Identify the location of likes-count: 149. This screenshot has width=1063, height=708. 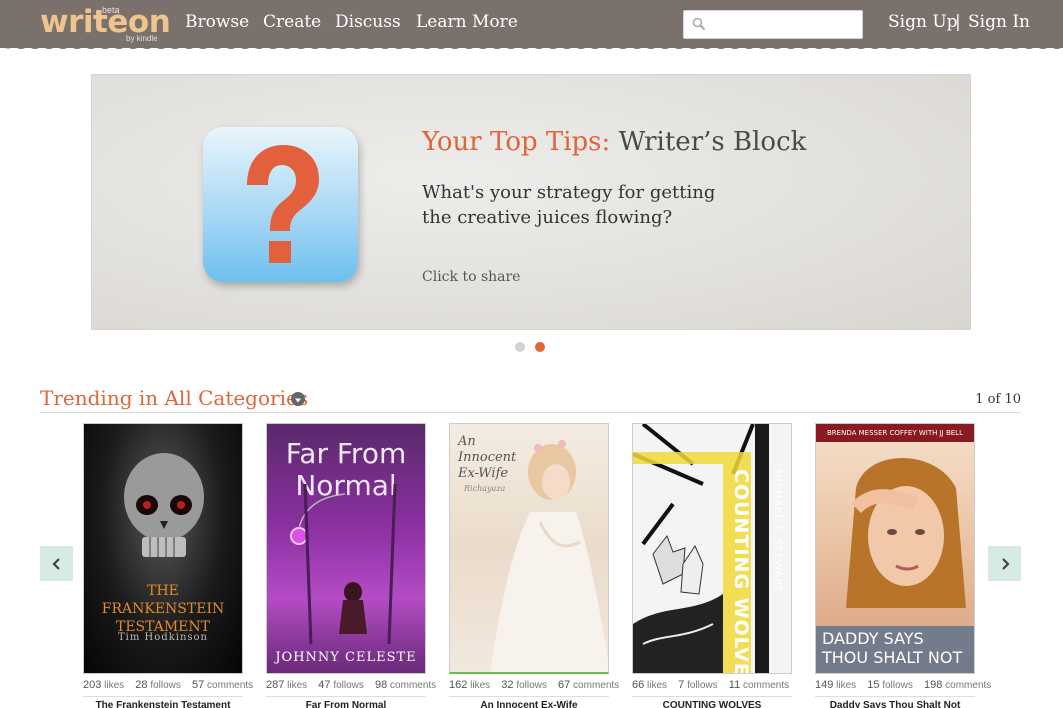
(824, 685).